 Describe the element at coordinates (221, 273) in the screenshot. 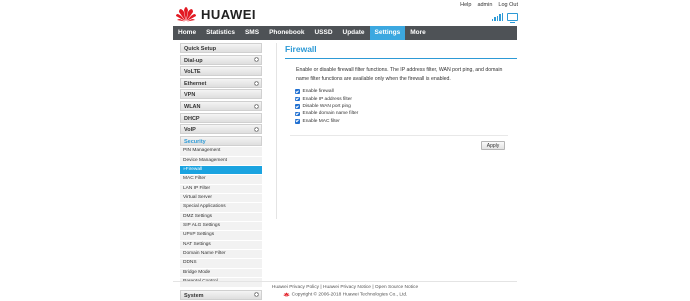

I see `sidebar-subitem-bridge-mode: Bridge Mode` at that location.